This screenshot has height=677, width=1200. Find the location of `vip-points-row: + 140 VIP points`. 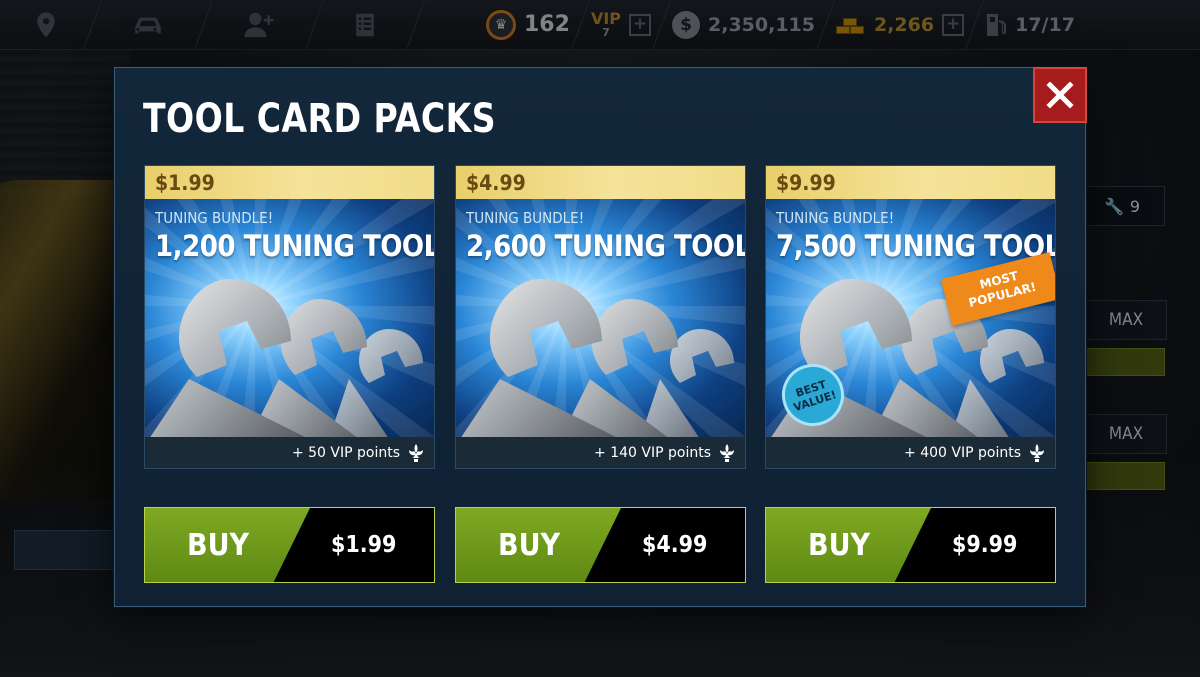

vip-points-row: + 140 VIP points is located at coordinates (600, 452).